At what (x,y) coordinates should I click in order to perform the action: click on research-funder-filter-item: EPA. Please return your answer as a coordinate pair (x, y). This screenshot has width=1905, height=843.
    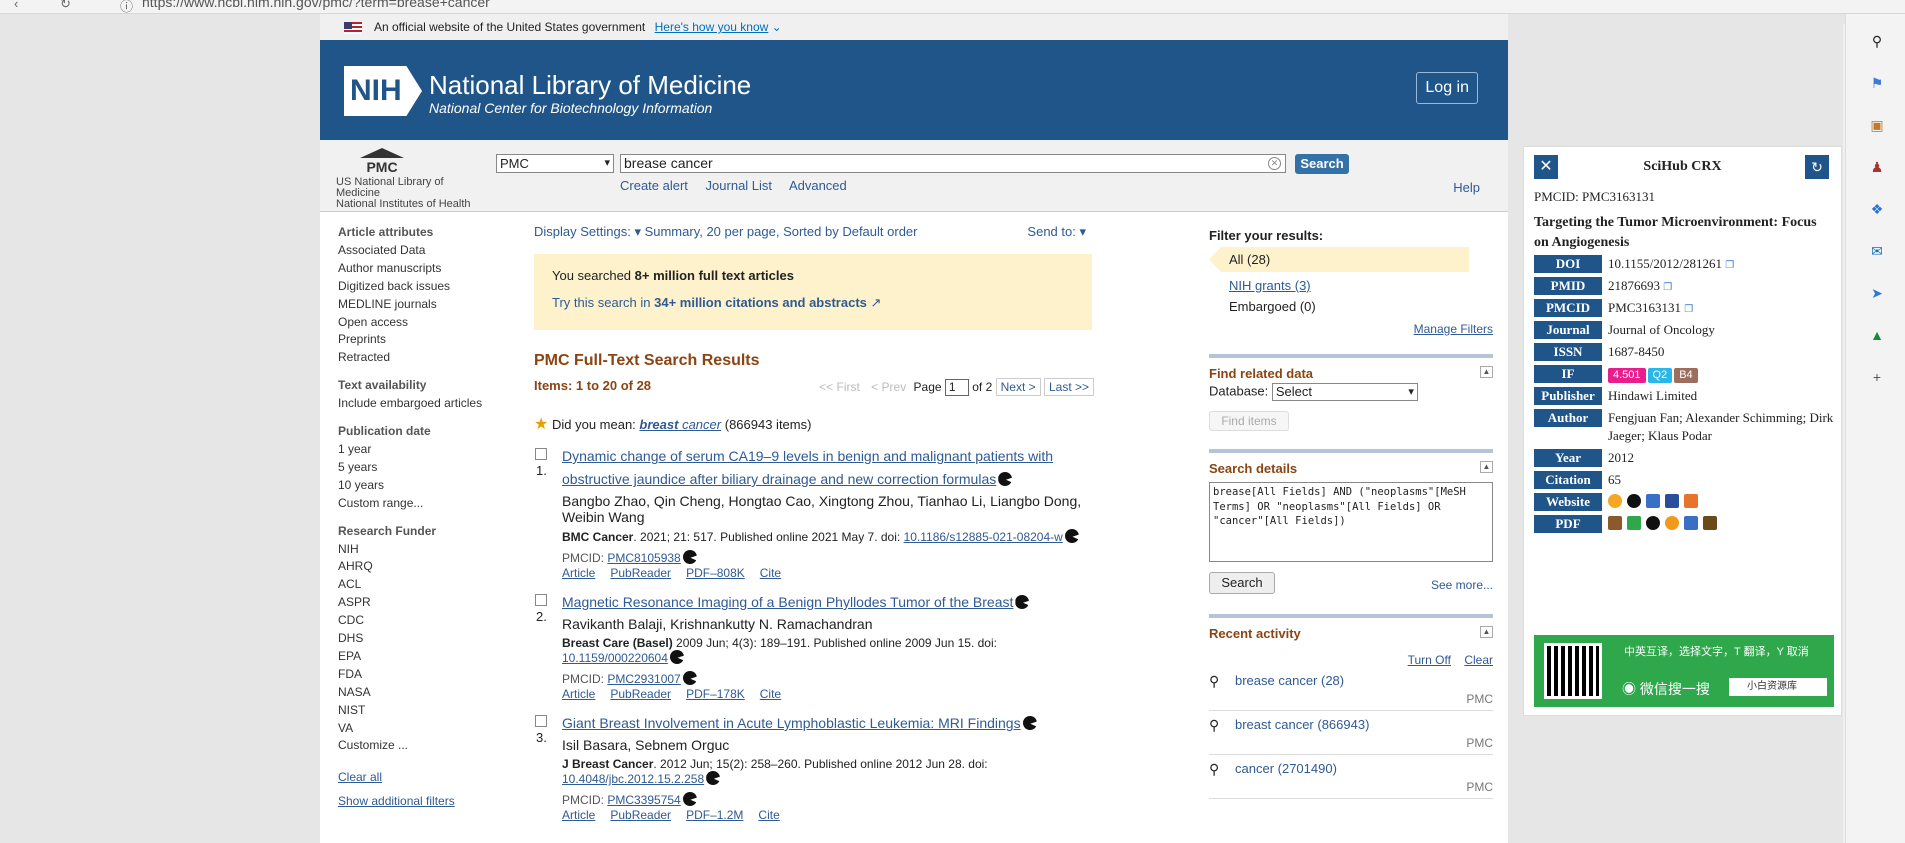
    Looking at the image, I should click on (423, 657).